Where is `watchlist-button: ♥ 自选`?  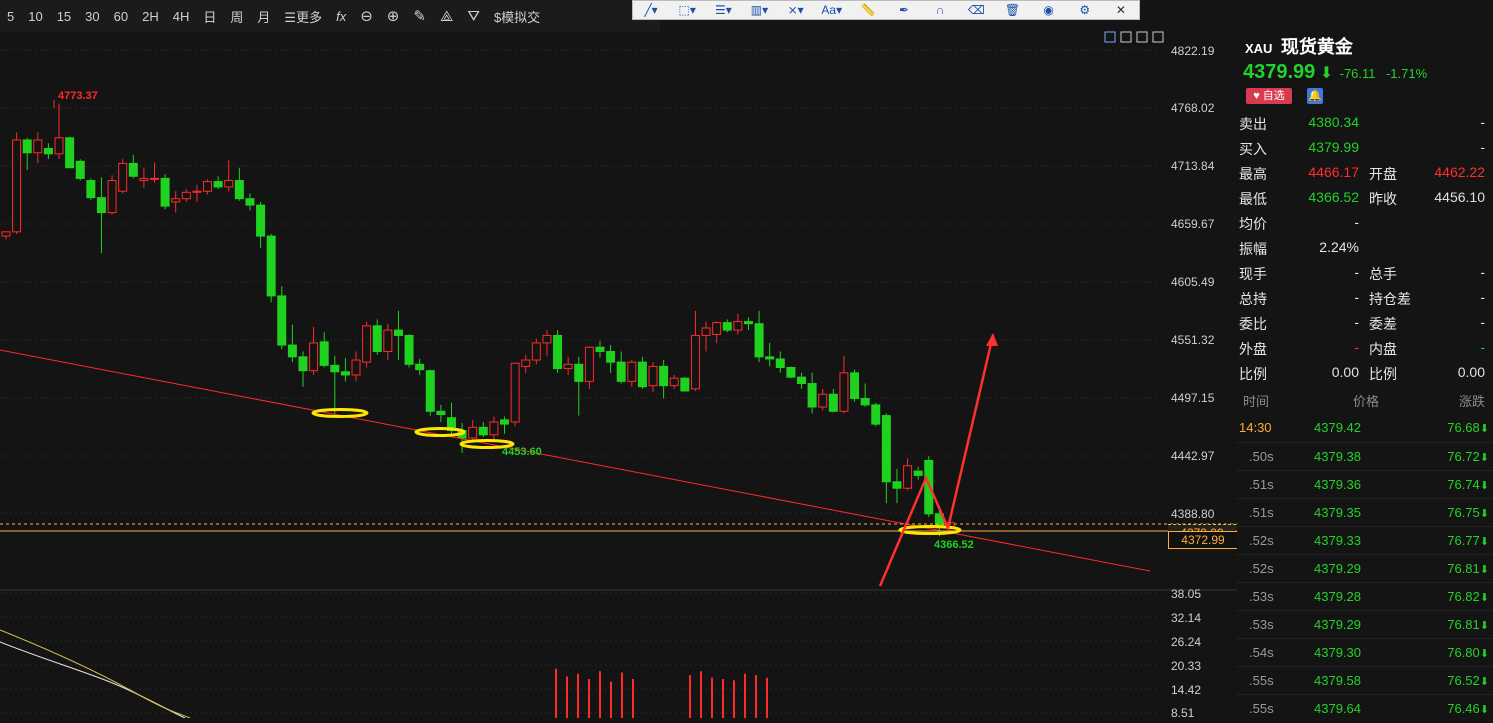
watchlist-button: ♥ 自选 is located at coordinates (1269, 96).